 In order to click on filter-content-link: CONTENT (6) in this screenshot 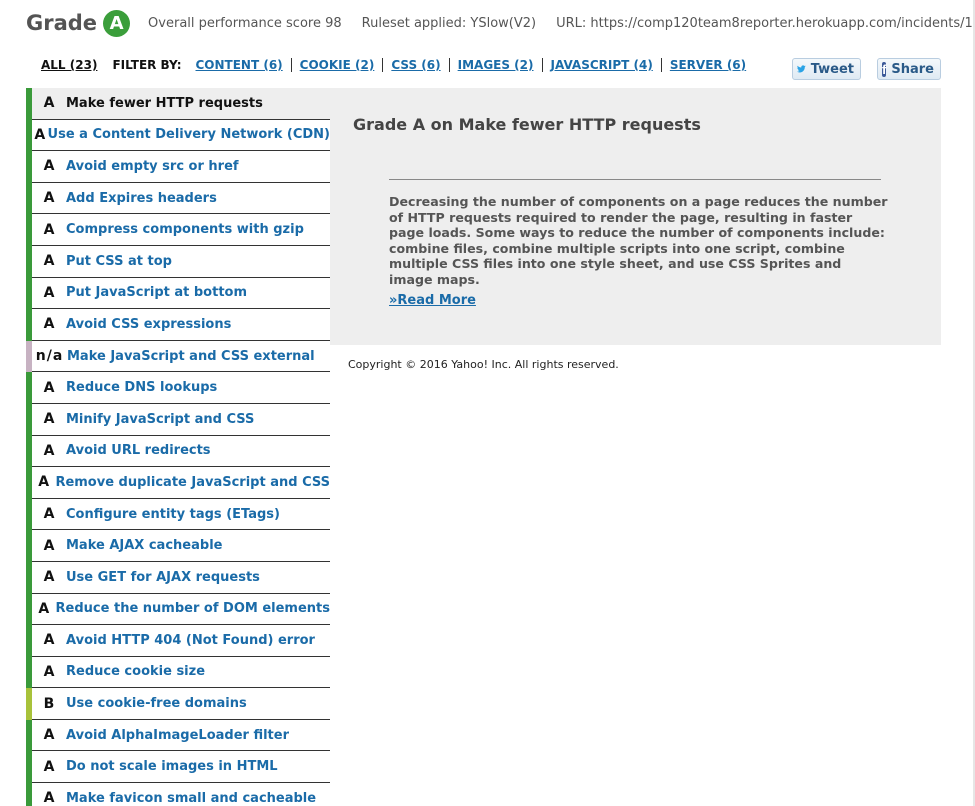, I will do `click(239, 65)`.